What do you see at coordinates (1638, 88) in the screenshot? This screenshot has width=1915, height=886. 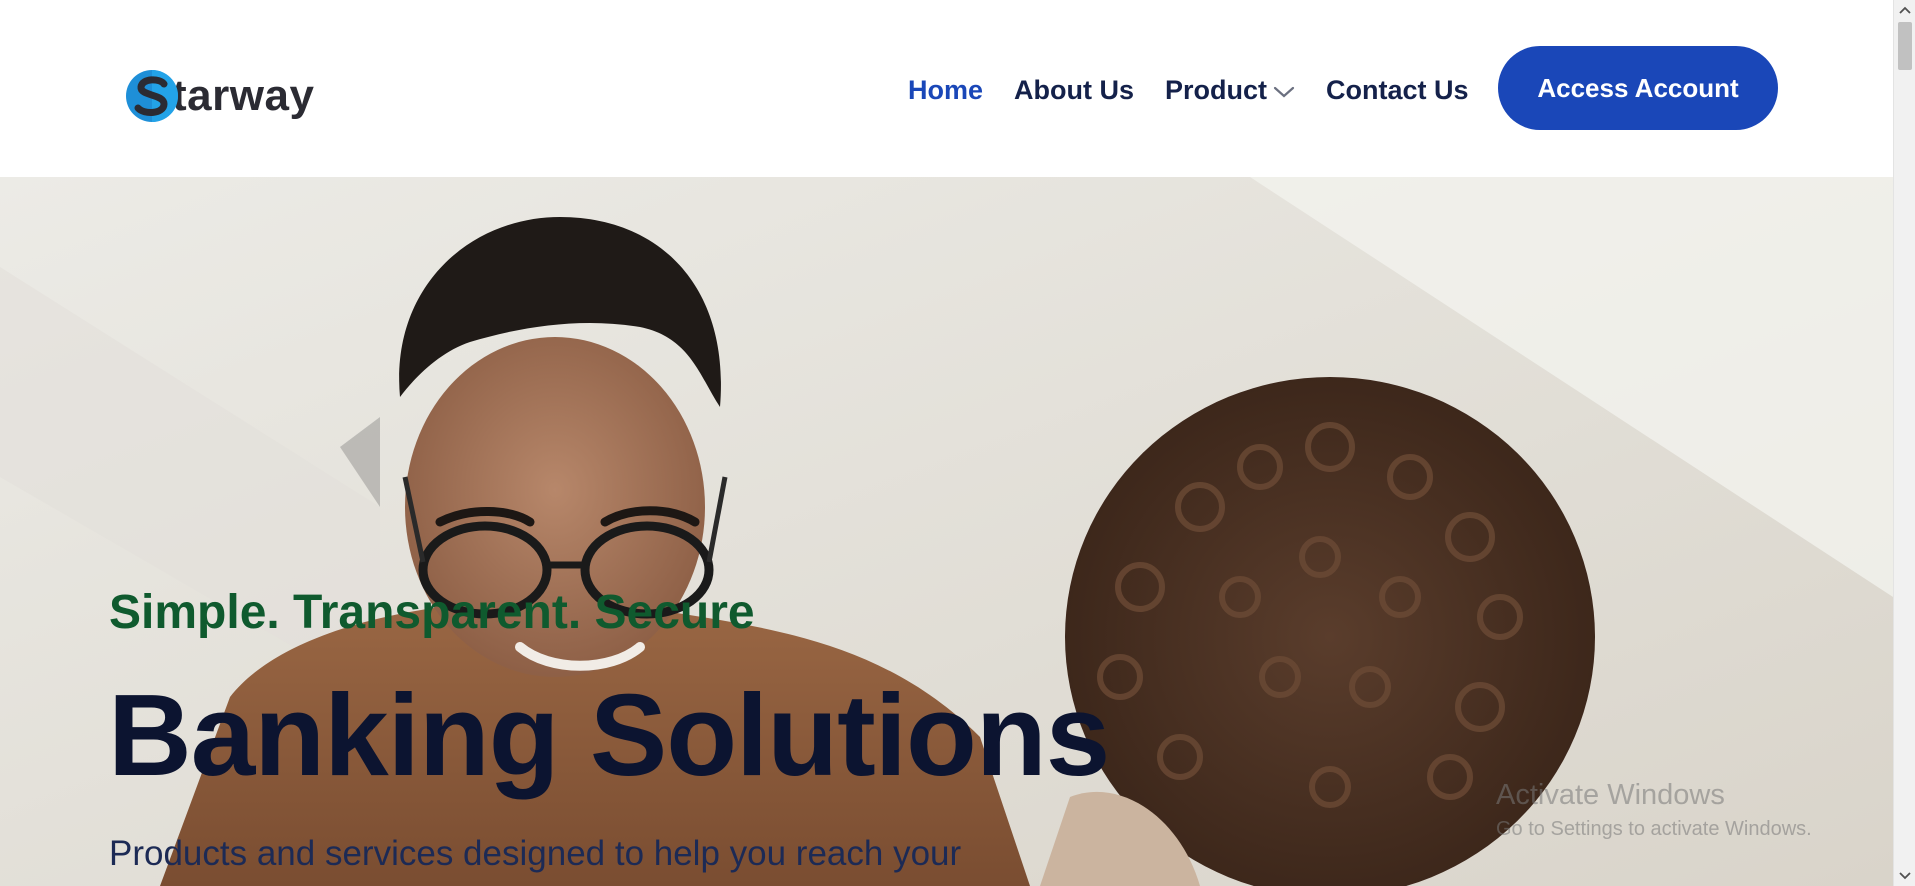 I see `access-account-button: Access Account` at bounding box center [1638, 88].